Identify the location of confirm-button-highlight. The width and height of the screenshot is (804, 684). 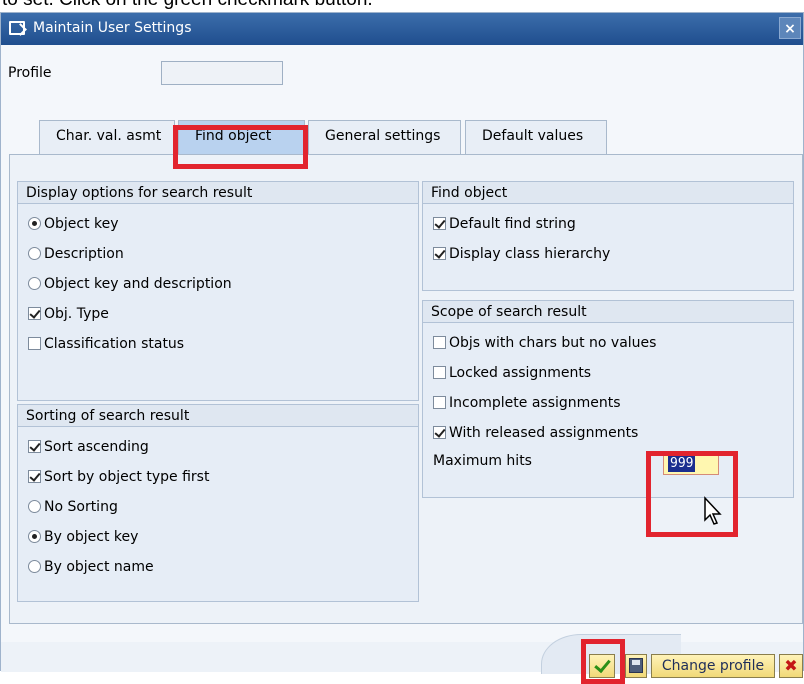
(603, 661).